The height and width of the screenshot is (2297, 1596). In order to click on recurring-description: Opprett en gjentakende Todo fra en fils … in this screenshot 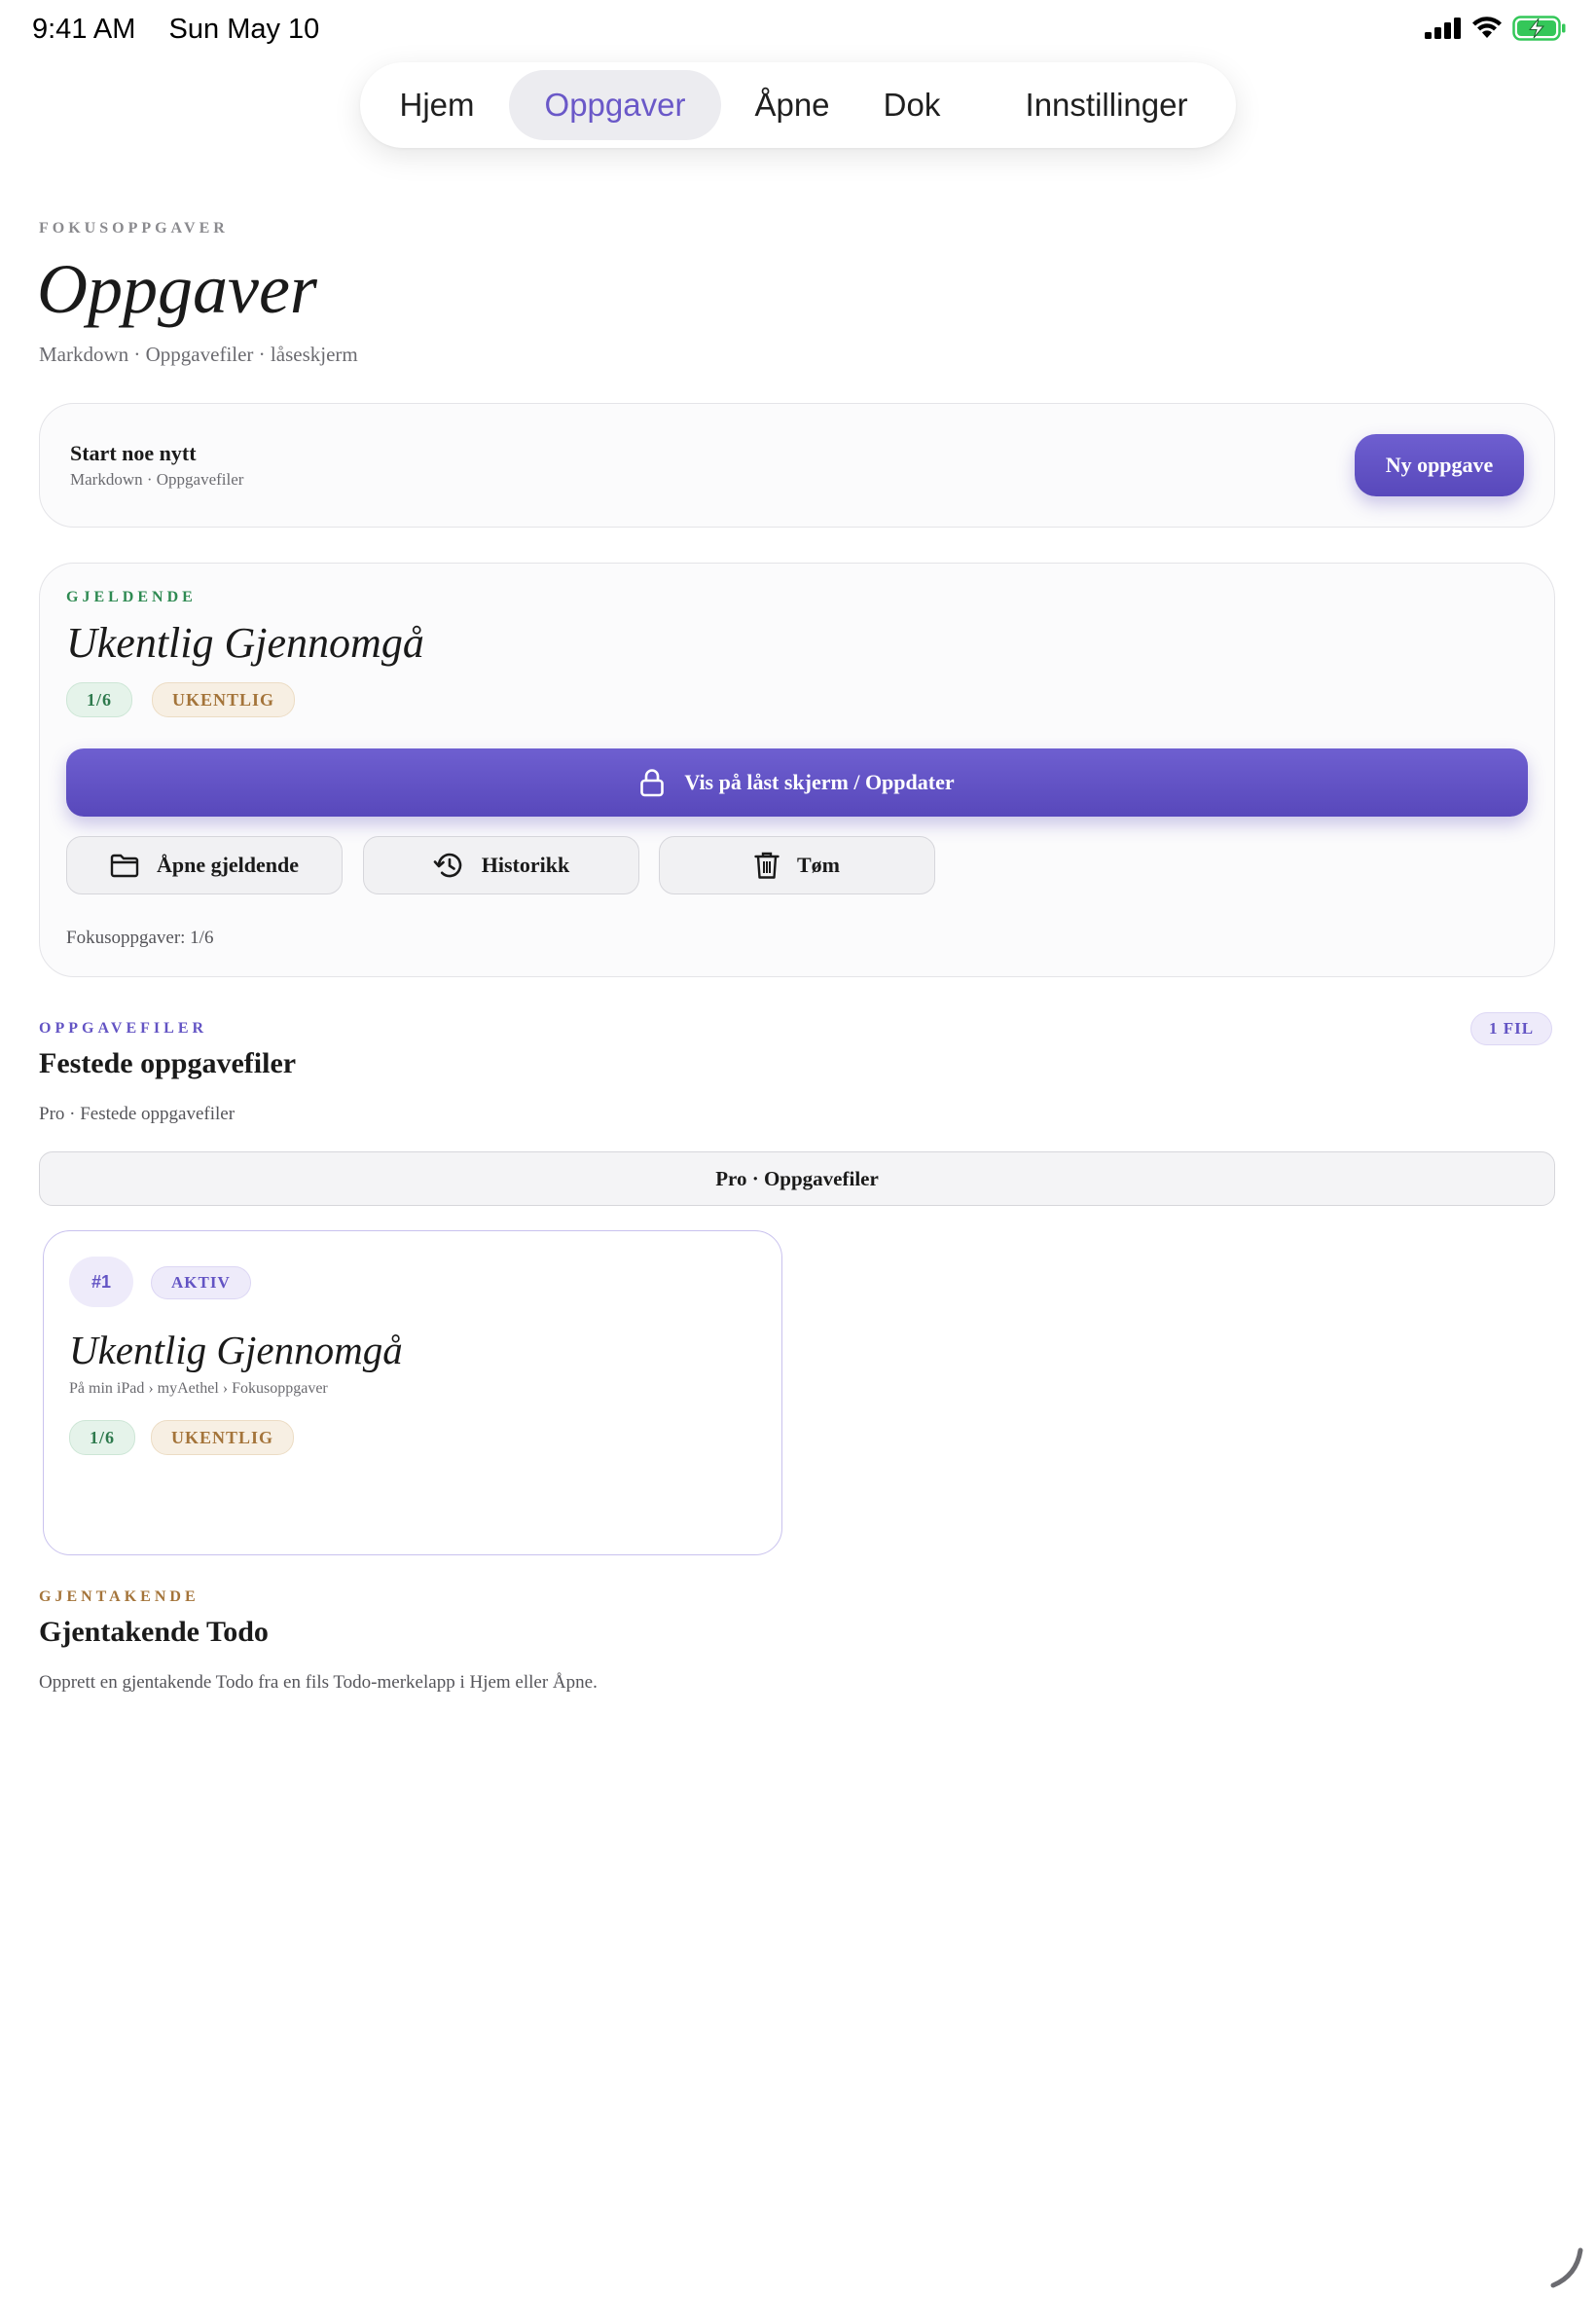, I will do `click(318, 1682)`.